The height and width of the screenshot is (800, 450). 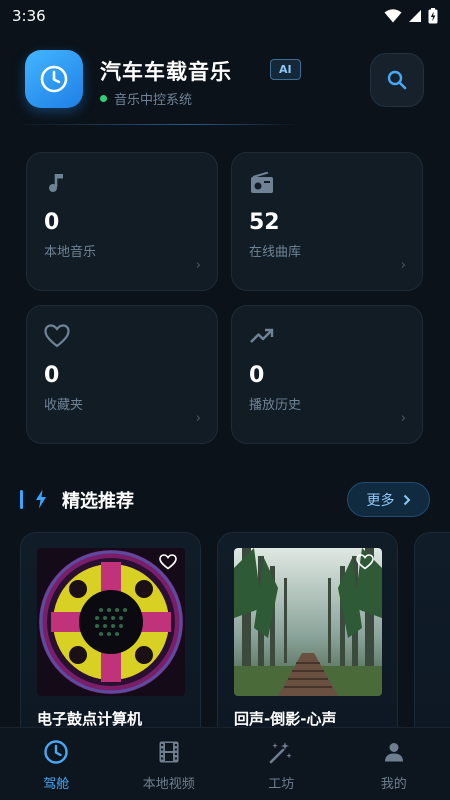 I want to click on recommendation-title: 回声-倒影-心声, so click(x=285, y=718).